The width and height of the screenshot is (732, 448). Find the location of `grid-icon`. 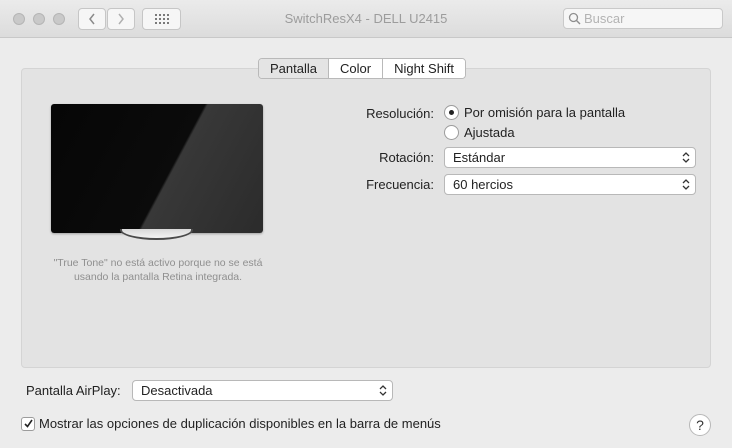

grid-icon is located at coordinates (161, 19).